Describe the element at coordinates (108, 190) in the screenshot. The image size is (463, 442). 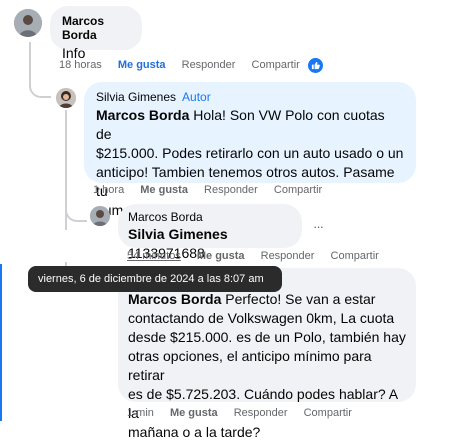
I see `timestamp: 1 hora` at that location.